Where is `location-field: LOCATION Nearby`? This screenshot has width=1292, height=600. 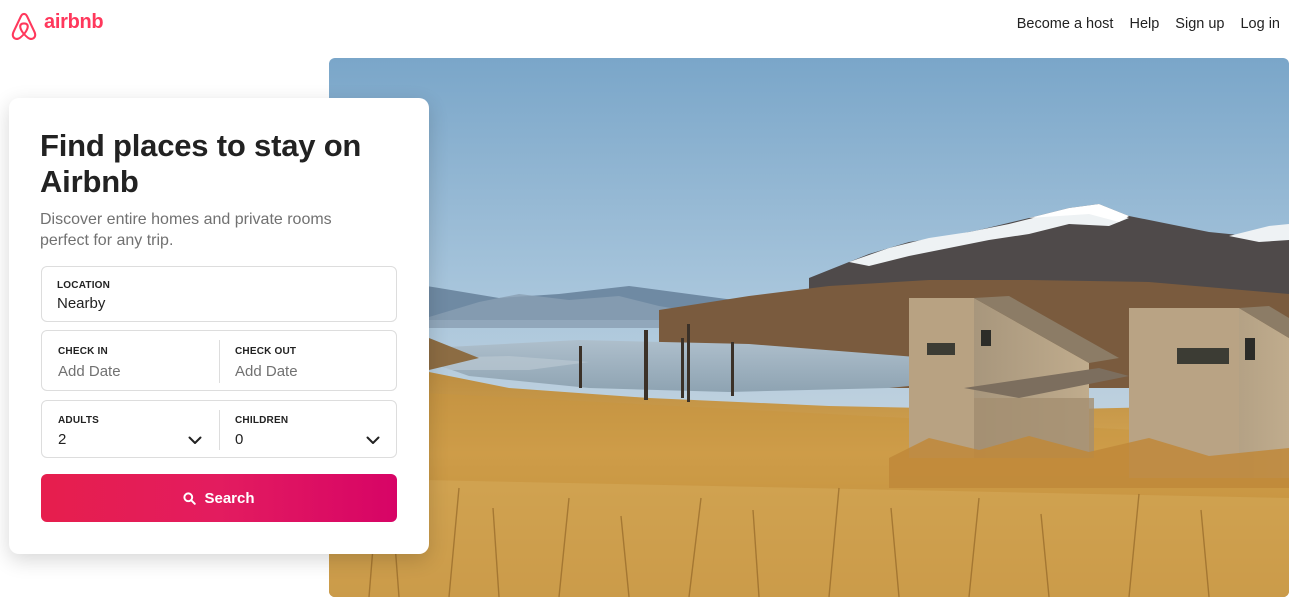 location-field: LOCATION Nearby is located at coordinates (219, 294).